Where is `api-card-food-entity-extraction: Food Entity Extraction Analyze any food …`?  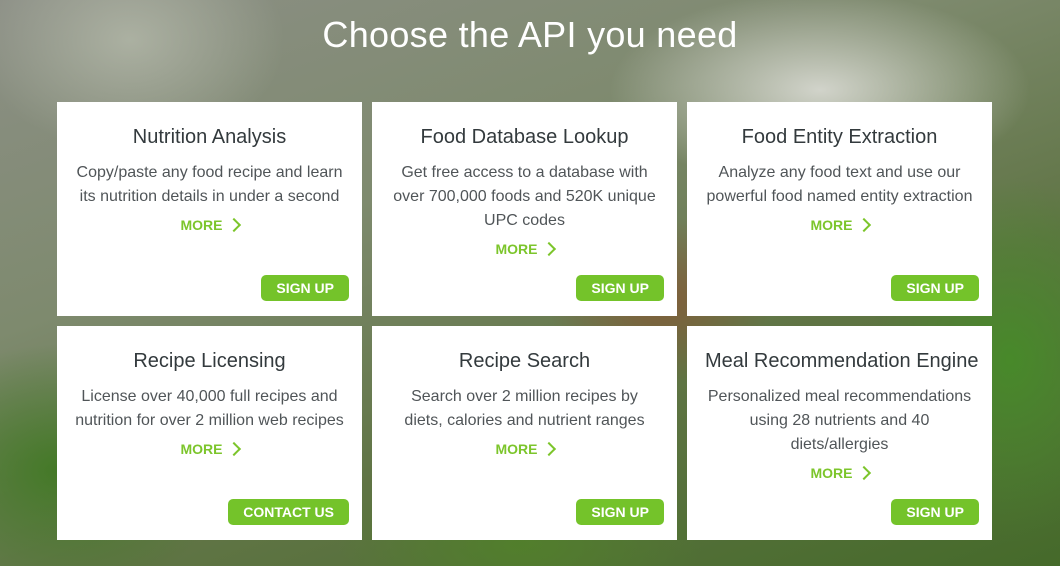
api-card-food-entity-extraction: Food Entity Extraction Analyze any food … is located at coordinates (839, 209).